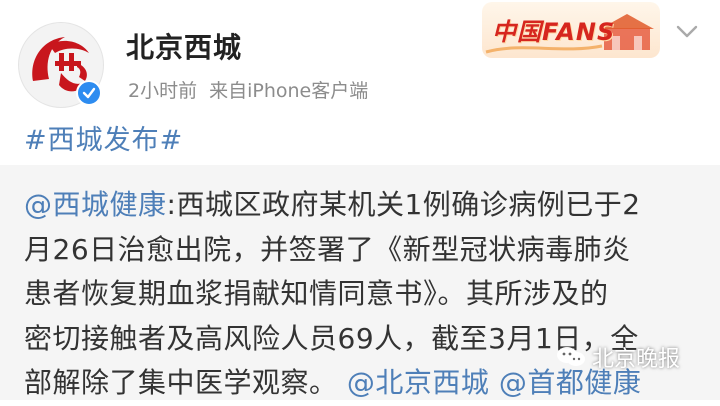 The image size is (720, 406). Describe the element at coordinates (181, 382) in the screenshot. I see `post-line-text: 部解除了集中医学观察。` at that location.